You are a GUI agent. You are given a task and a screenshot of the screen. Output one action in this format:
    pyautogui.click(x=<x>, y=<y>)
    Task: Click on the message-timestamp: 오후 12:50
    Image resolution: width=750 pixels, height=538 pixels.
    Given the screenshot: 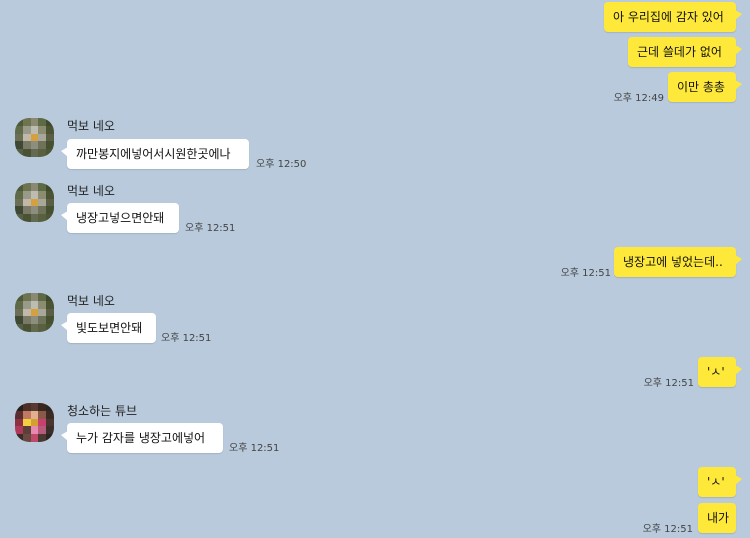 What is the action you would take?
    pyautogui.click(x=281, y=164)
    